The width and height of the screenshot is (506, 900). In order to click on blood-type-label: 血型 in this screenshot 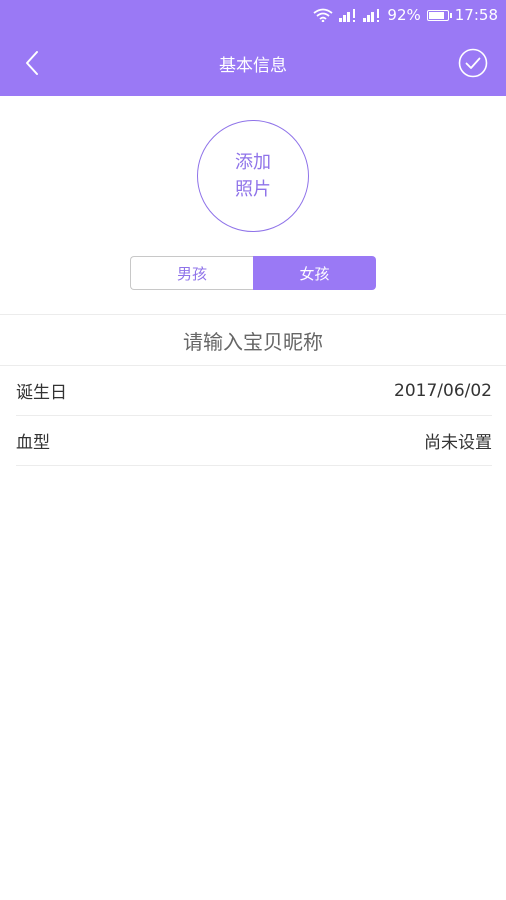, I will do `click(33, 443)`.